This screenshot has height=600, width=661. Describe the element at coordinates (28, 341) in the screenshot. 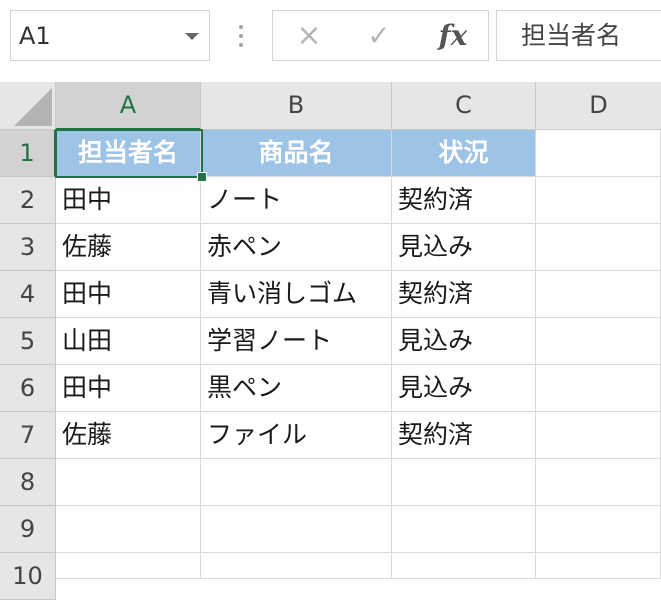

I see `row-header-5: 5` at that location.